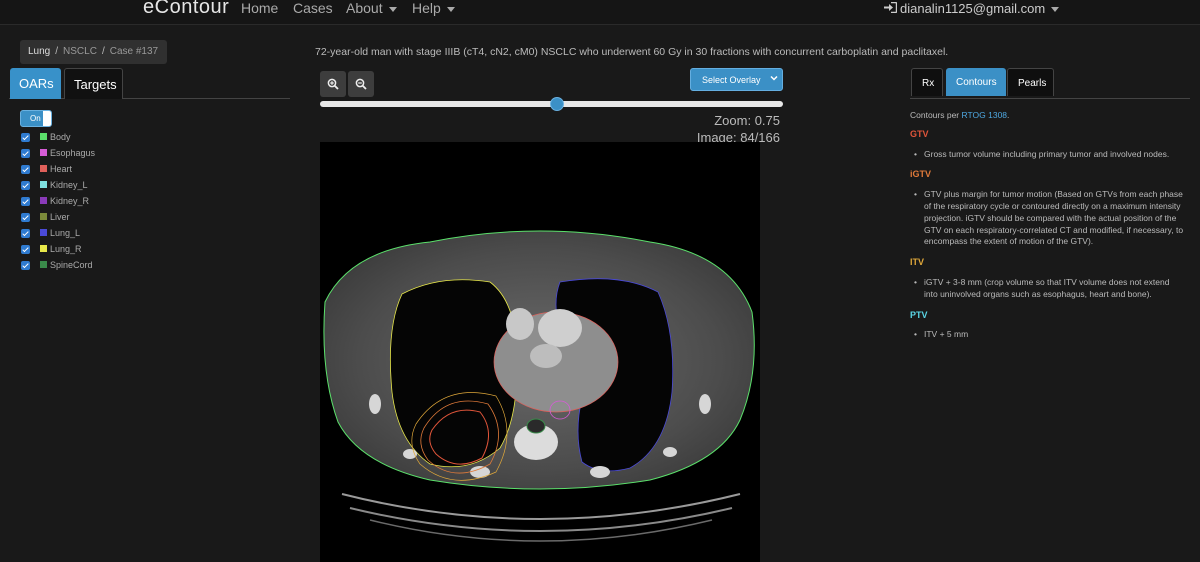 Image resolution: width=1200 pixels, height=562 pixels. I want to click on zoom-readout: Zoom: 0.75, so click(747, 120).